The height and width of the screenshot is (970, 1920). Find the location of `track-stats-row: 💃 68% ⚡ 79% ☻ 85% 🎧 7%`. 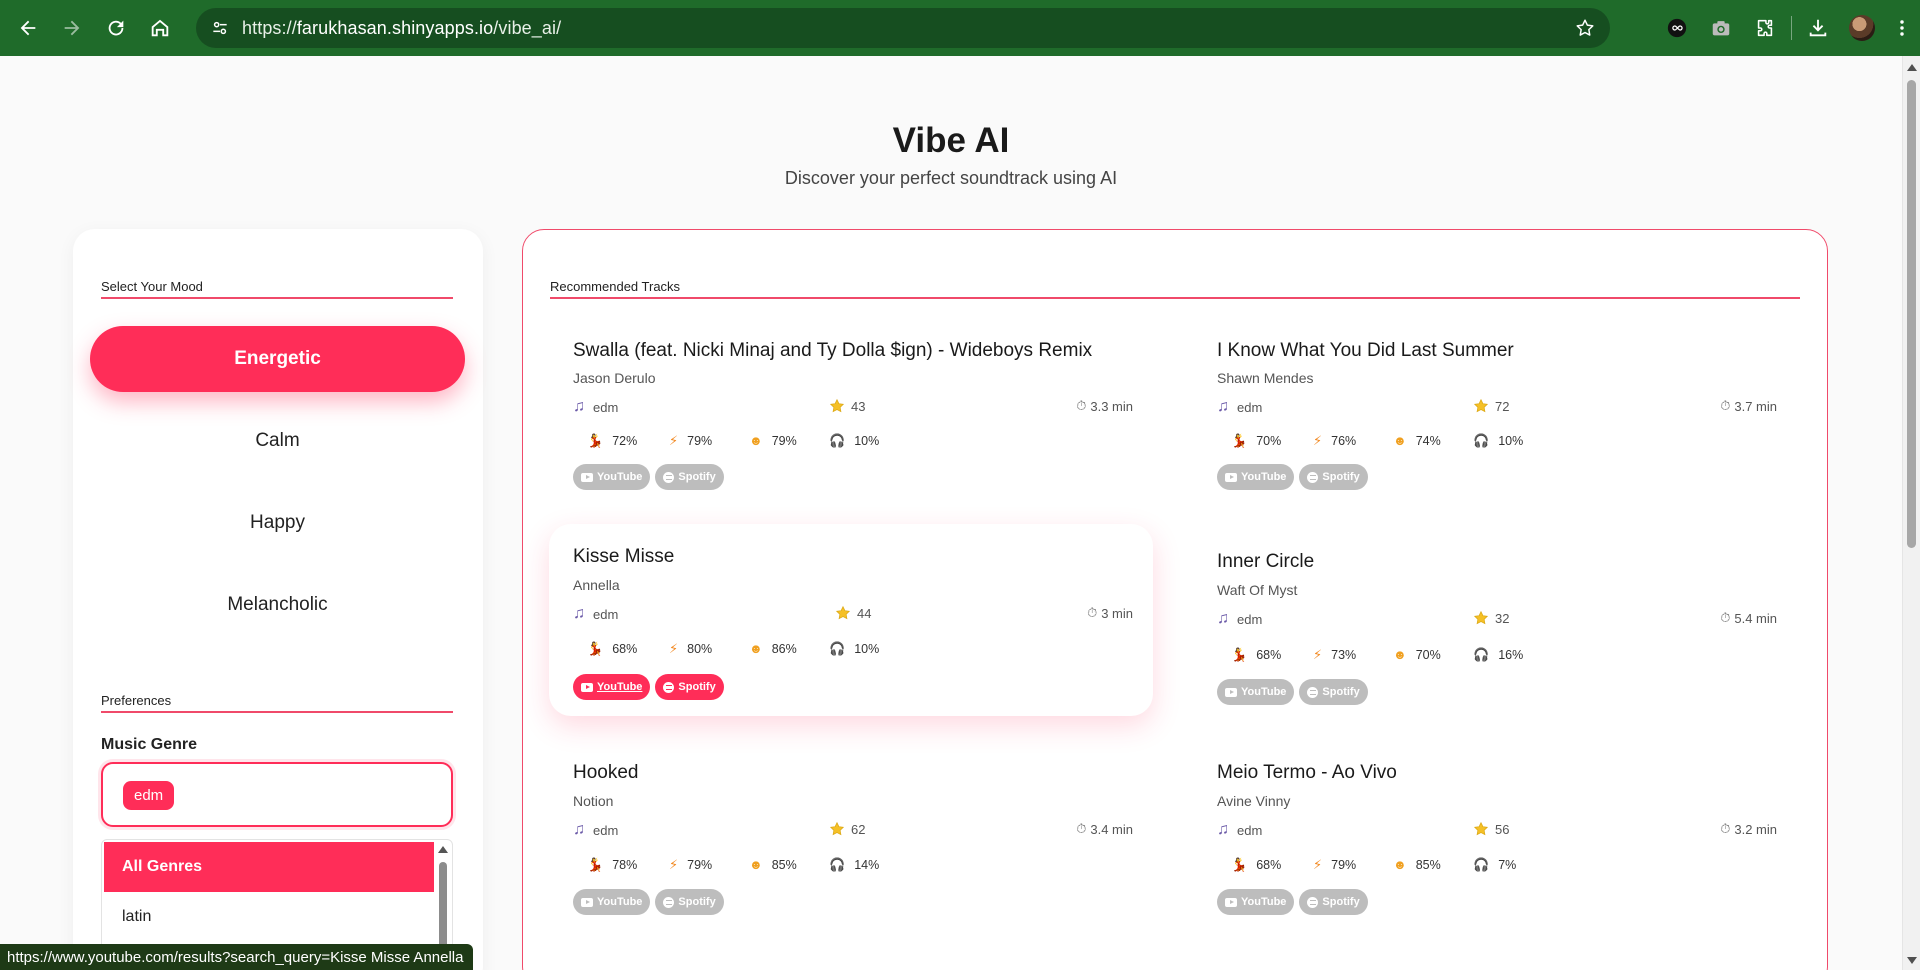

track-stats-row: 💃 68% ⚡ 79% ☻ 85% 🎧 7% is located at coordinates (1417, 866).